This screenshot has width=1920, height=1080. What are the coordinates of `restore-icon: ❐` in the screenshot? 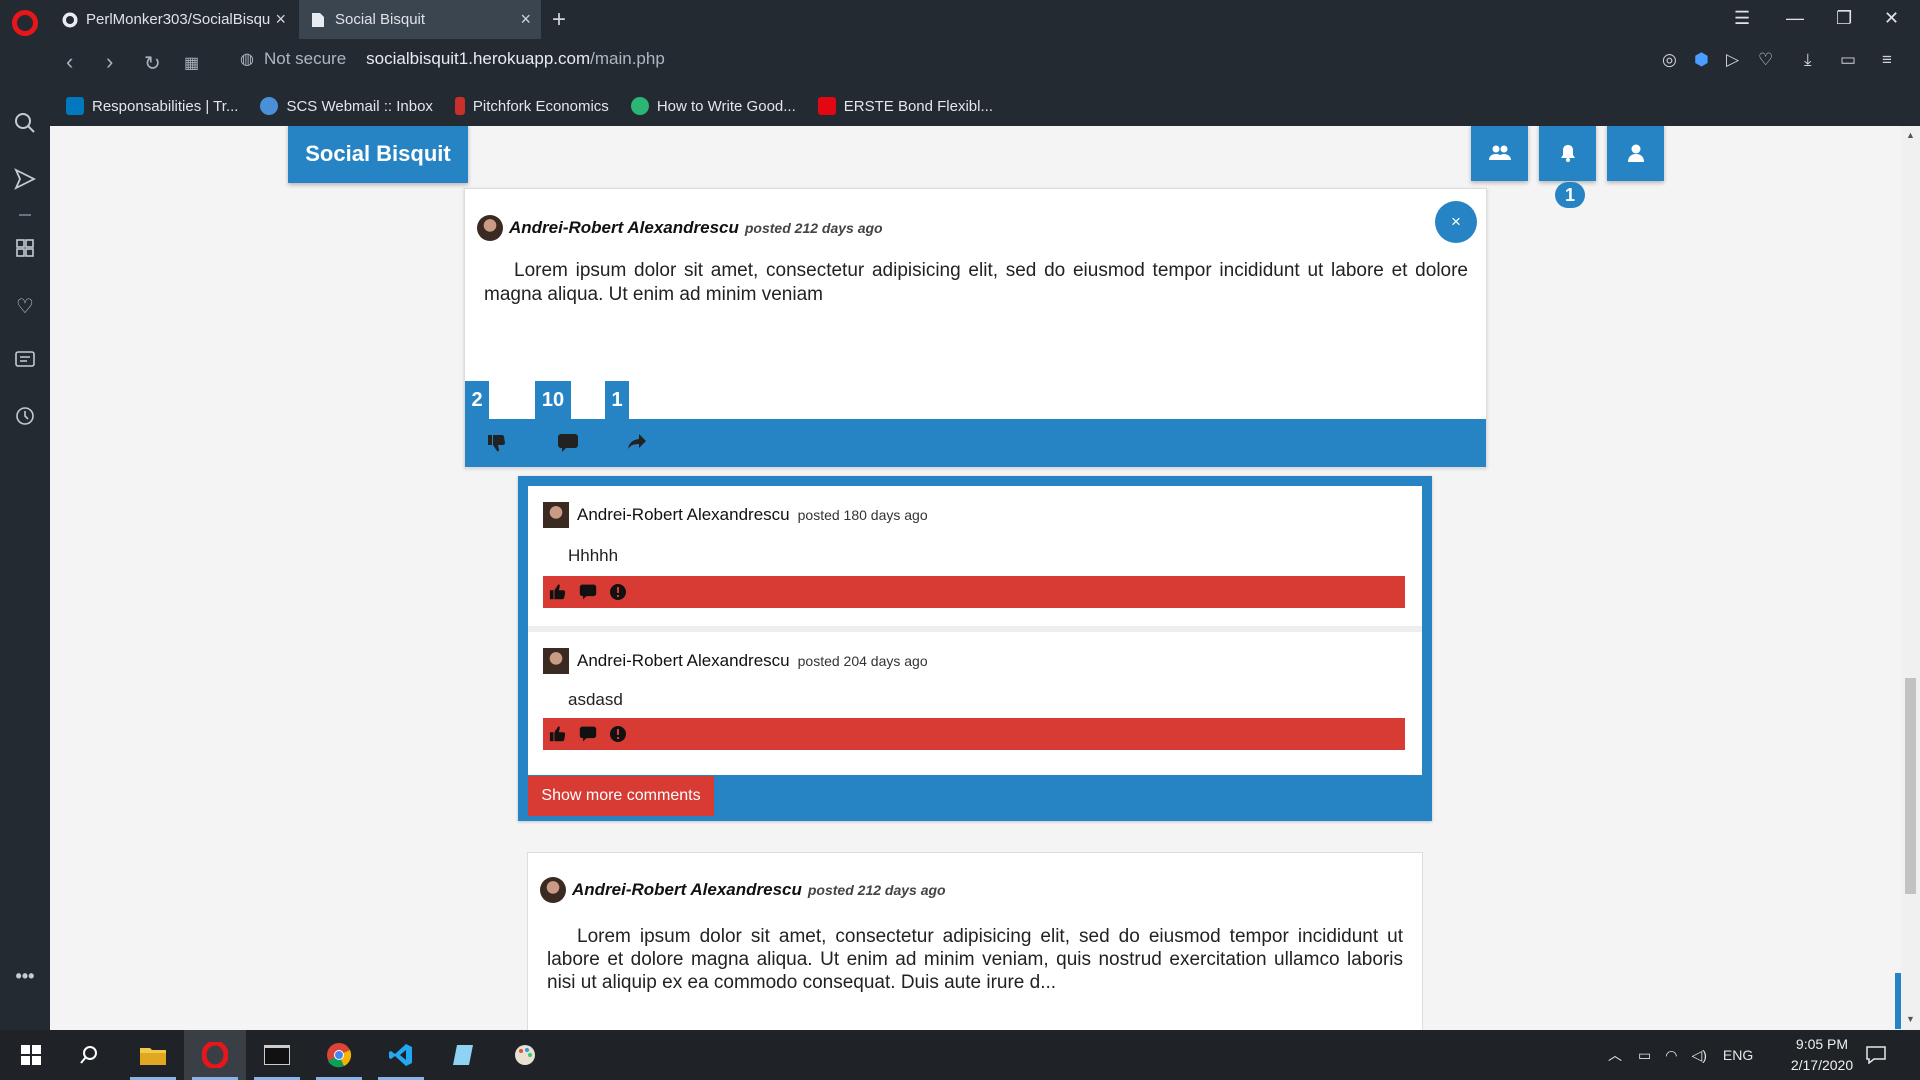 It's located at (1844, 18).